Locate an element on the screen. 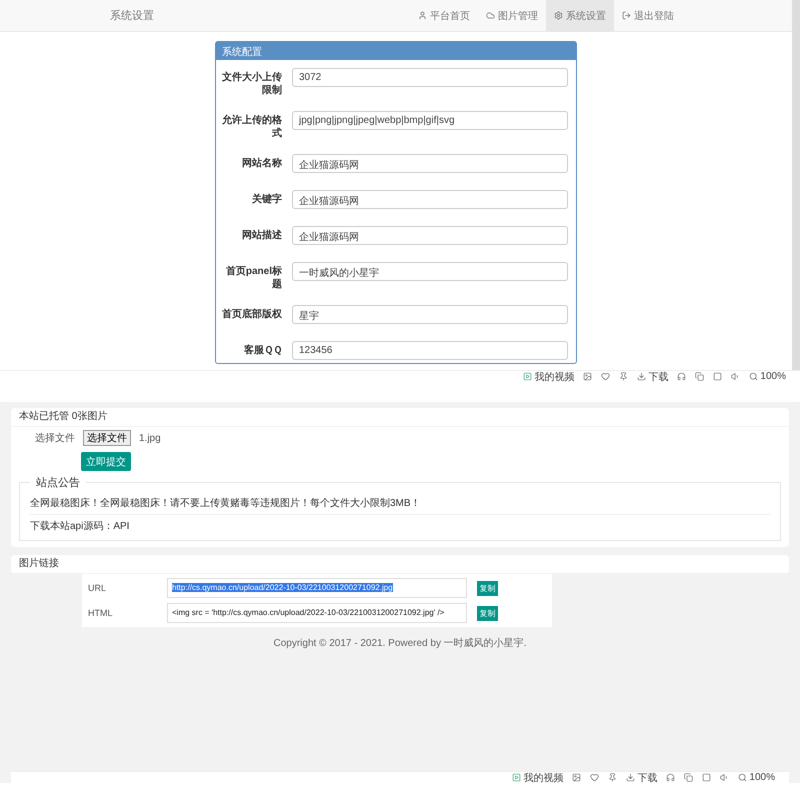 This screenshot has width=800, height=786. field-label: 客服ＱＱ is located at coordinates (262, 350).